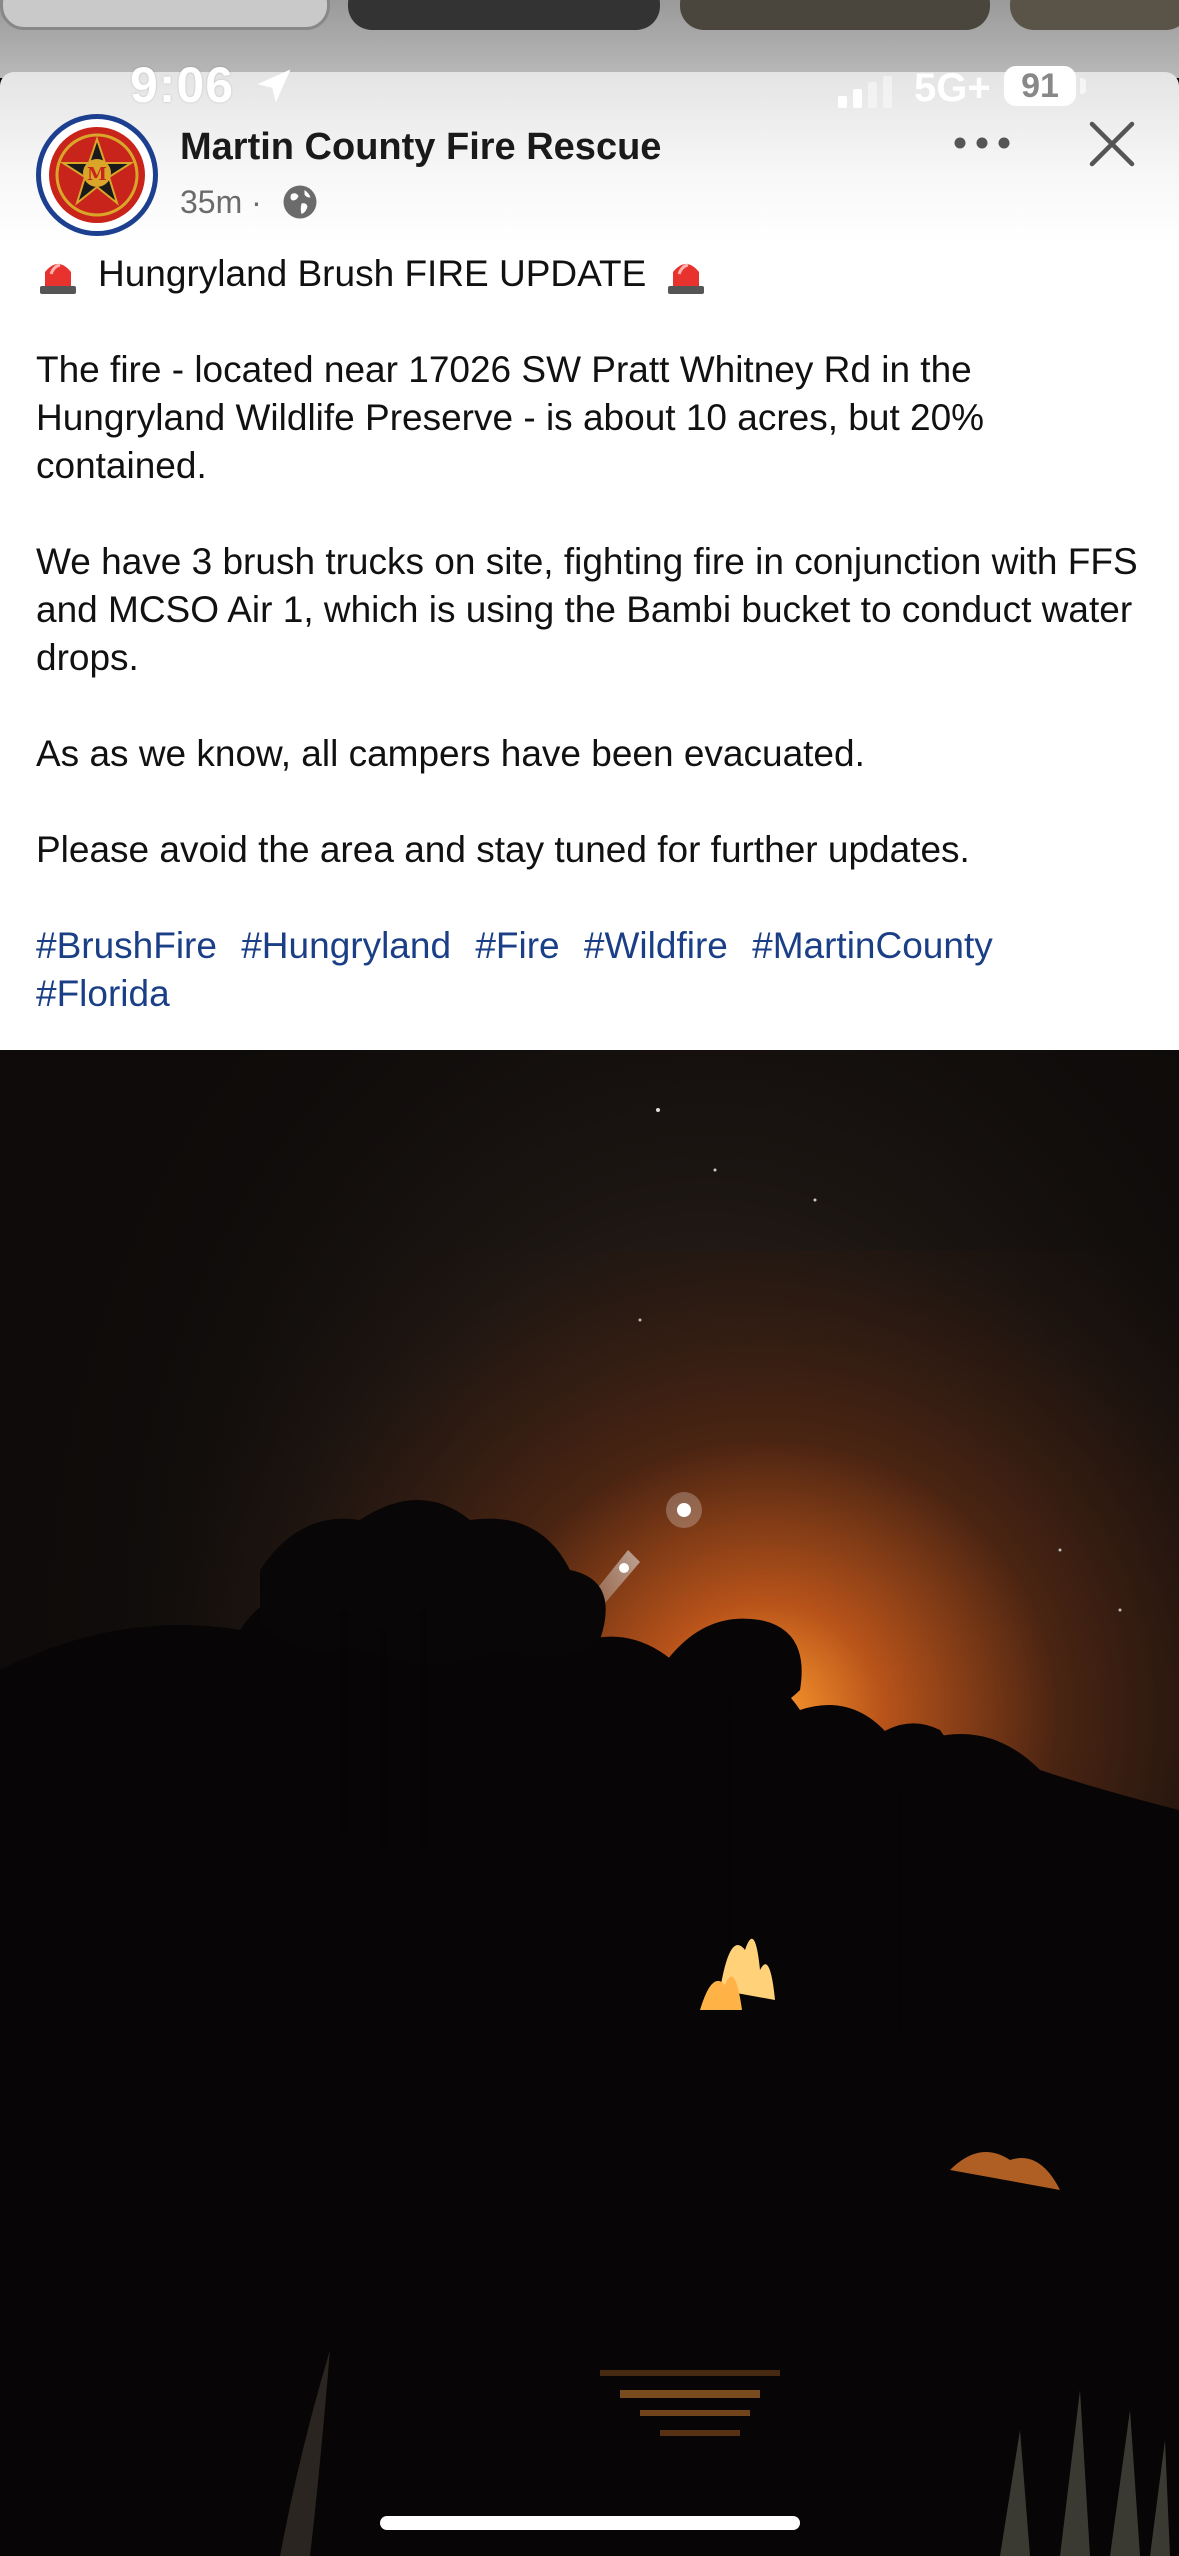 The height and width of the screenshot is (2556, 1179). I want to click on post-time: 35m ·, so click(221, 202).